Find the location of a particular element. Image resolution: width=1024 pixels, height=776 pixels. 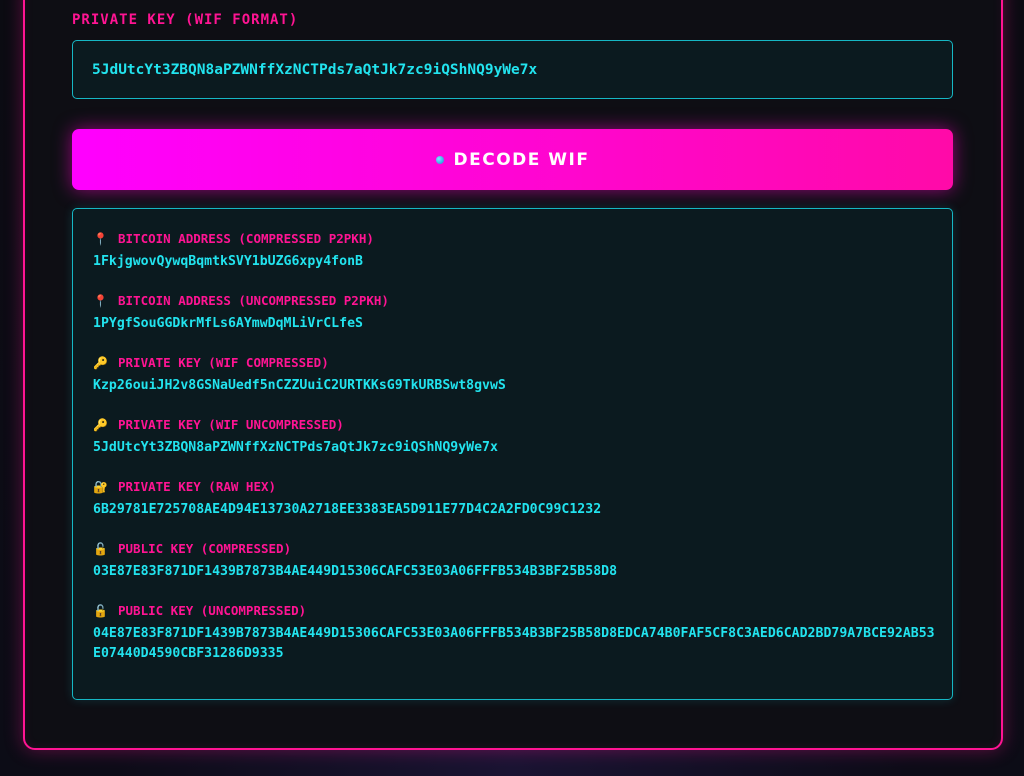

result-label-address-uncompressed: 📍 BITCOIN ADDRESS (UNCOMPRESSED P2PKH) is located at coordinates (241, 300).